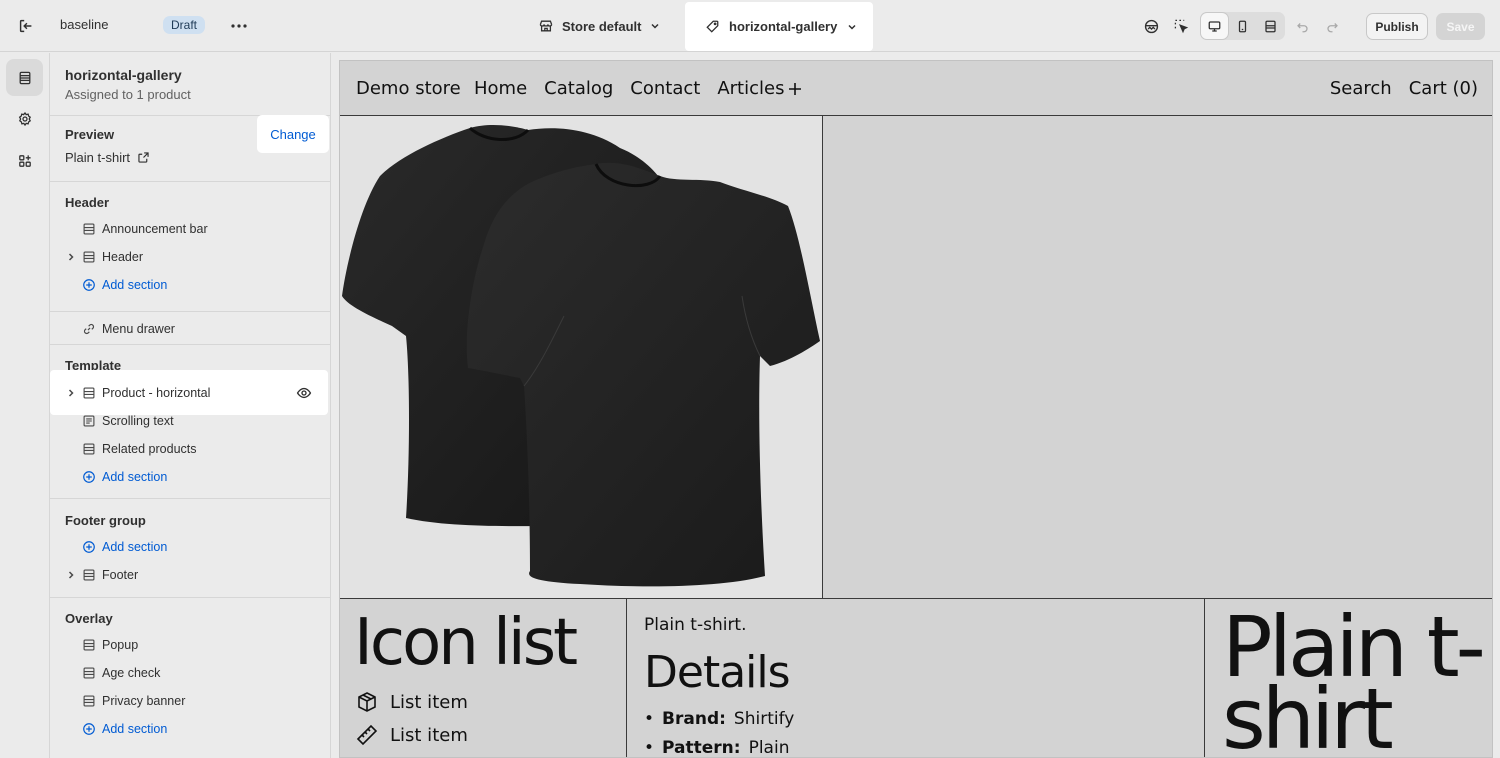  Describe the element at coordinates (190, 575) in the screenshot. I see `section-footer: Footer` at that location.